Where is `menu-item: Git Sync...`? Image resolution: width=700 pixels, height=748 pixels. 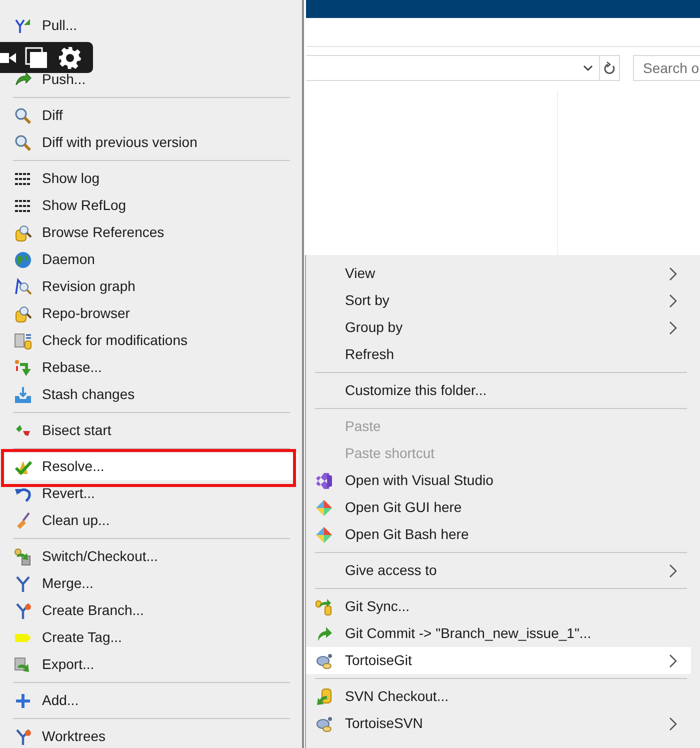 menu-item: Git Sync... is located at coordinates (498, 606).